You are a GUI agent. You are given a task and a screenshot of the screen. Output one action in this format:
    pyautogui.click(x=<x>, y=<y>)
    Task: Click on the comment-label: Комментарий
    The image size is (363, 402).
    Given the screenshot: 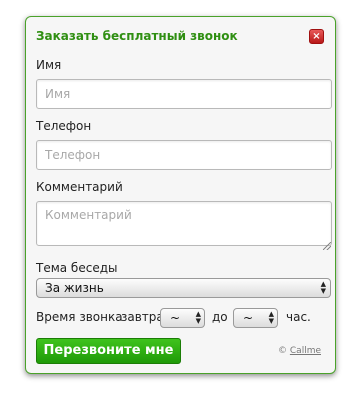 What is the action you would take?
    pyautogui.click(x=79, y=187)
    